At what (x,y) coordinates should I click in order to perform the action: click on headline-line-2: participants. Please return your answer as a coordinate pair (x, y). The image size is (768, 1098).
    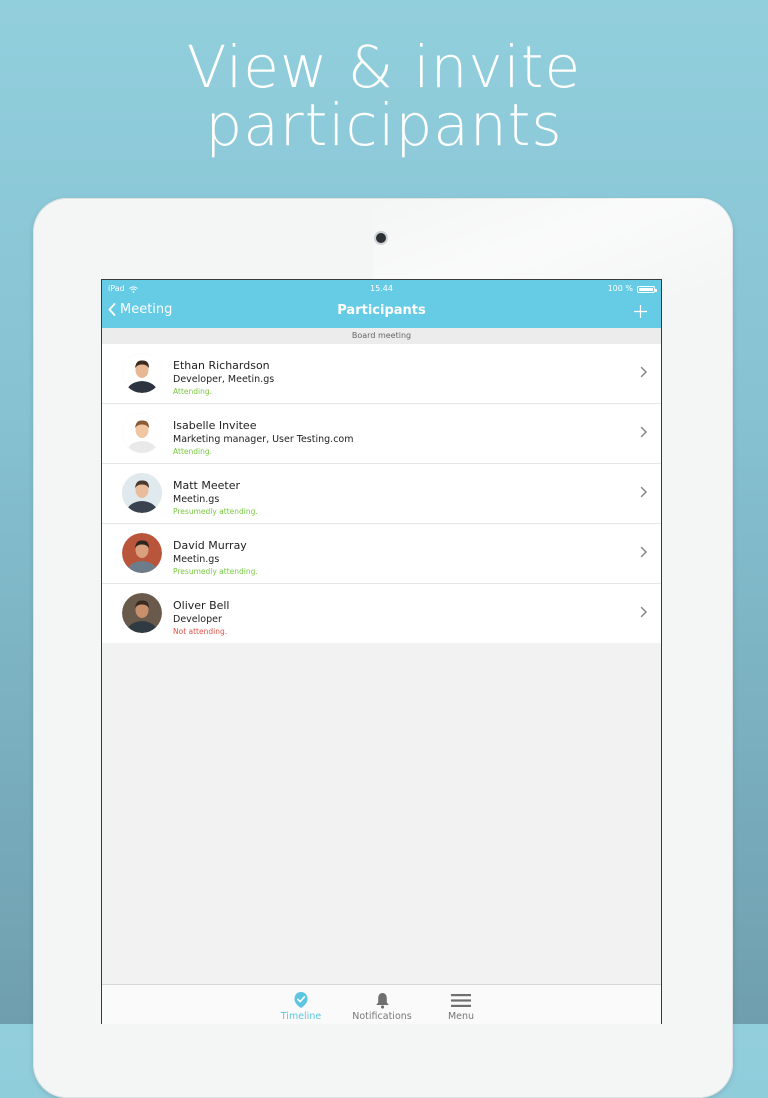
    Looking at the image, I should click on (384, 125).